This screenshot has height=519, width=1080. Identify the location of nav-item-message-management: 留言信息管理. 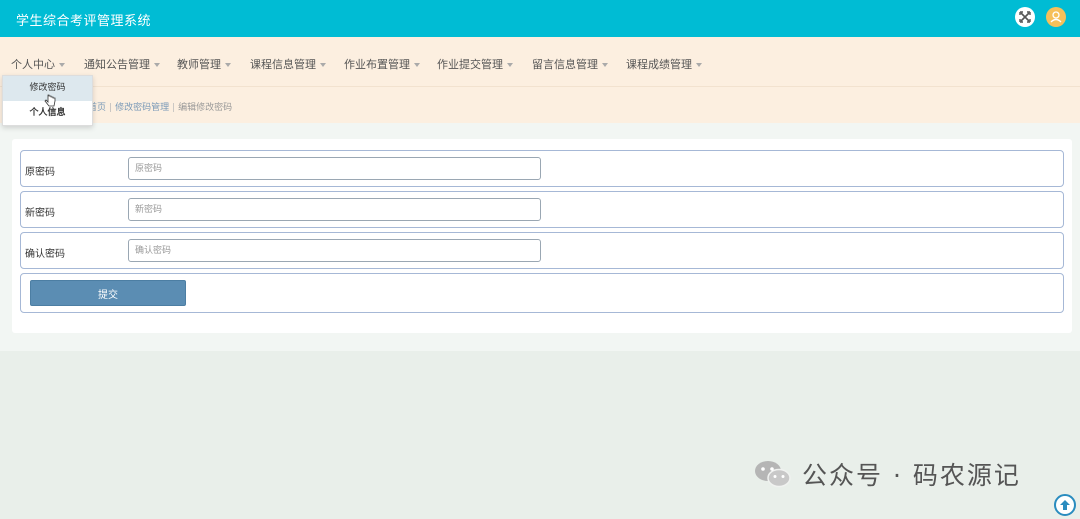
(570, 64).